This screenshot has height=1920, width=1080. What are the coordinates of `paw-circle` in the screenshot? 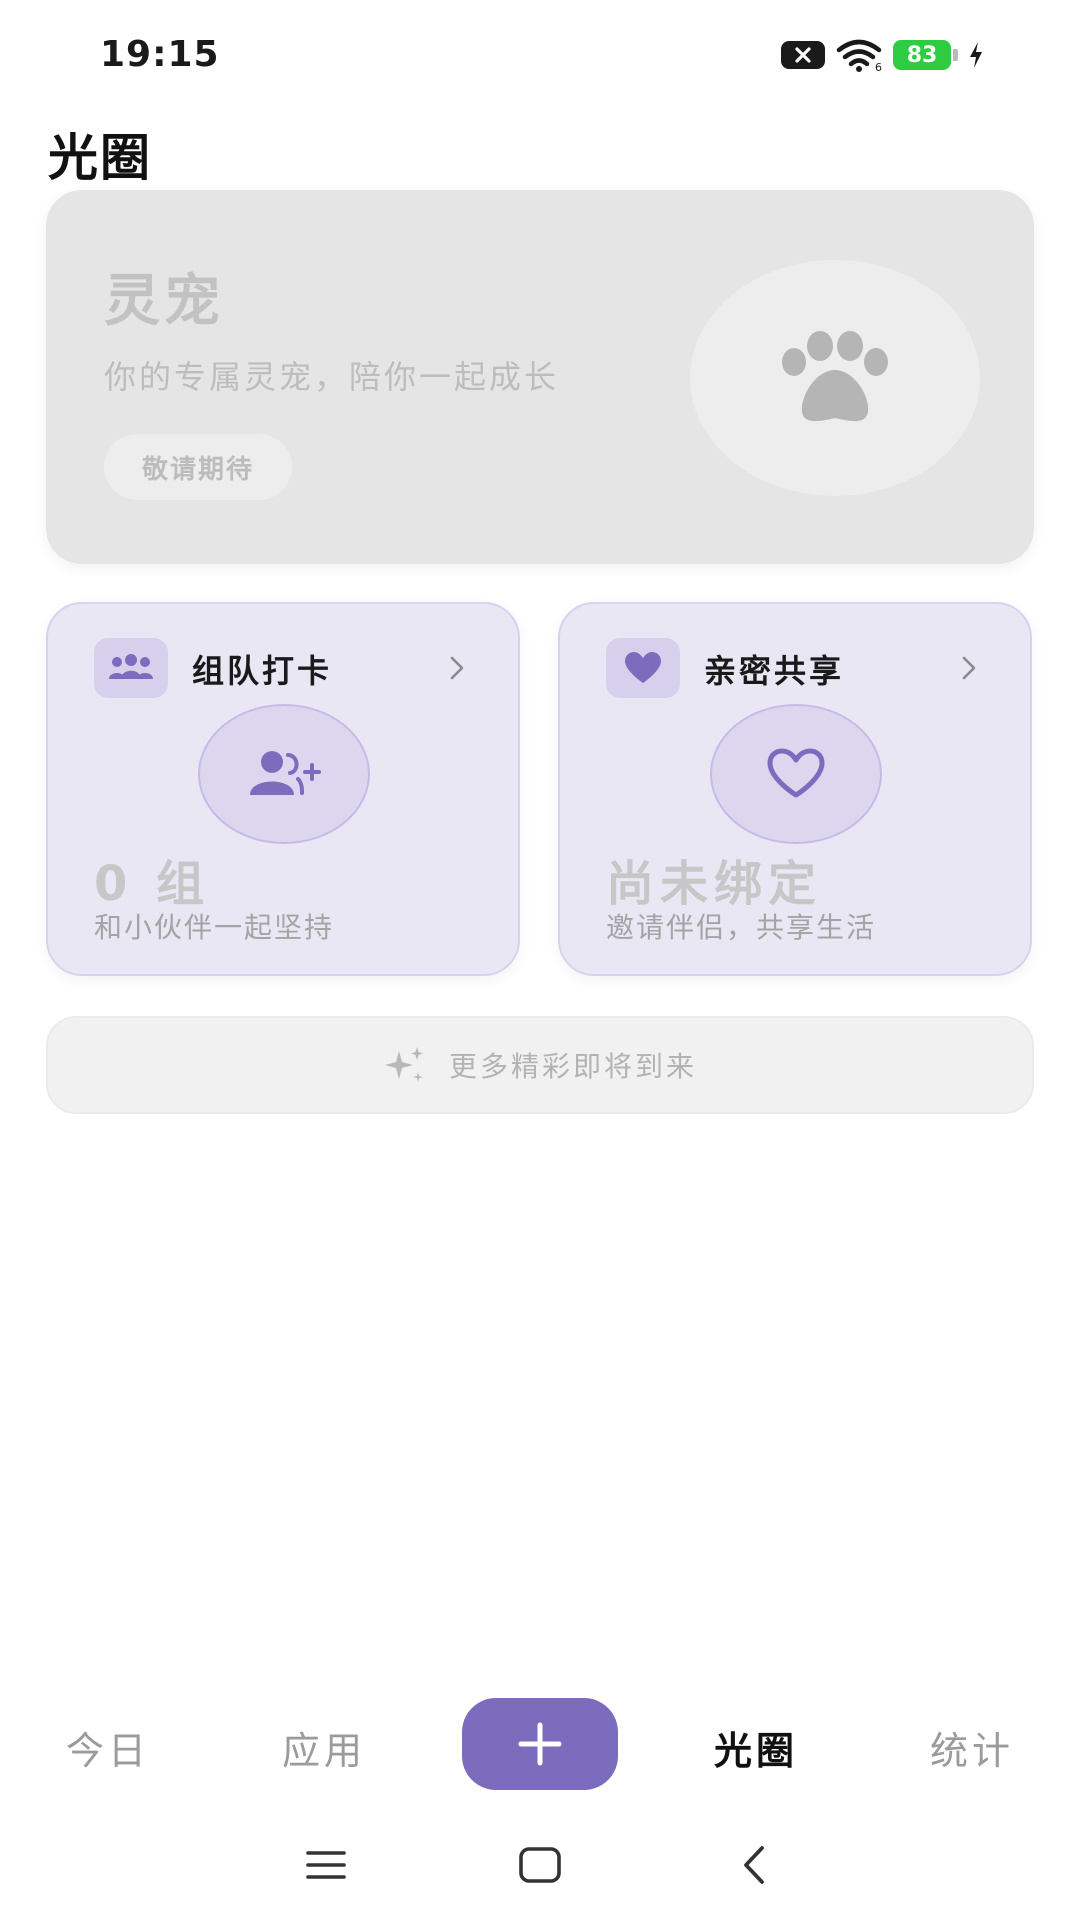 It's located at (835, 378).